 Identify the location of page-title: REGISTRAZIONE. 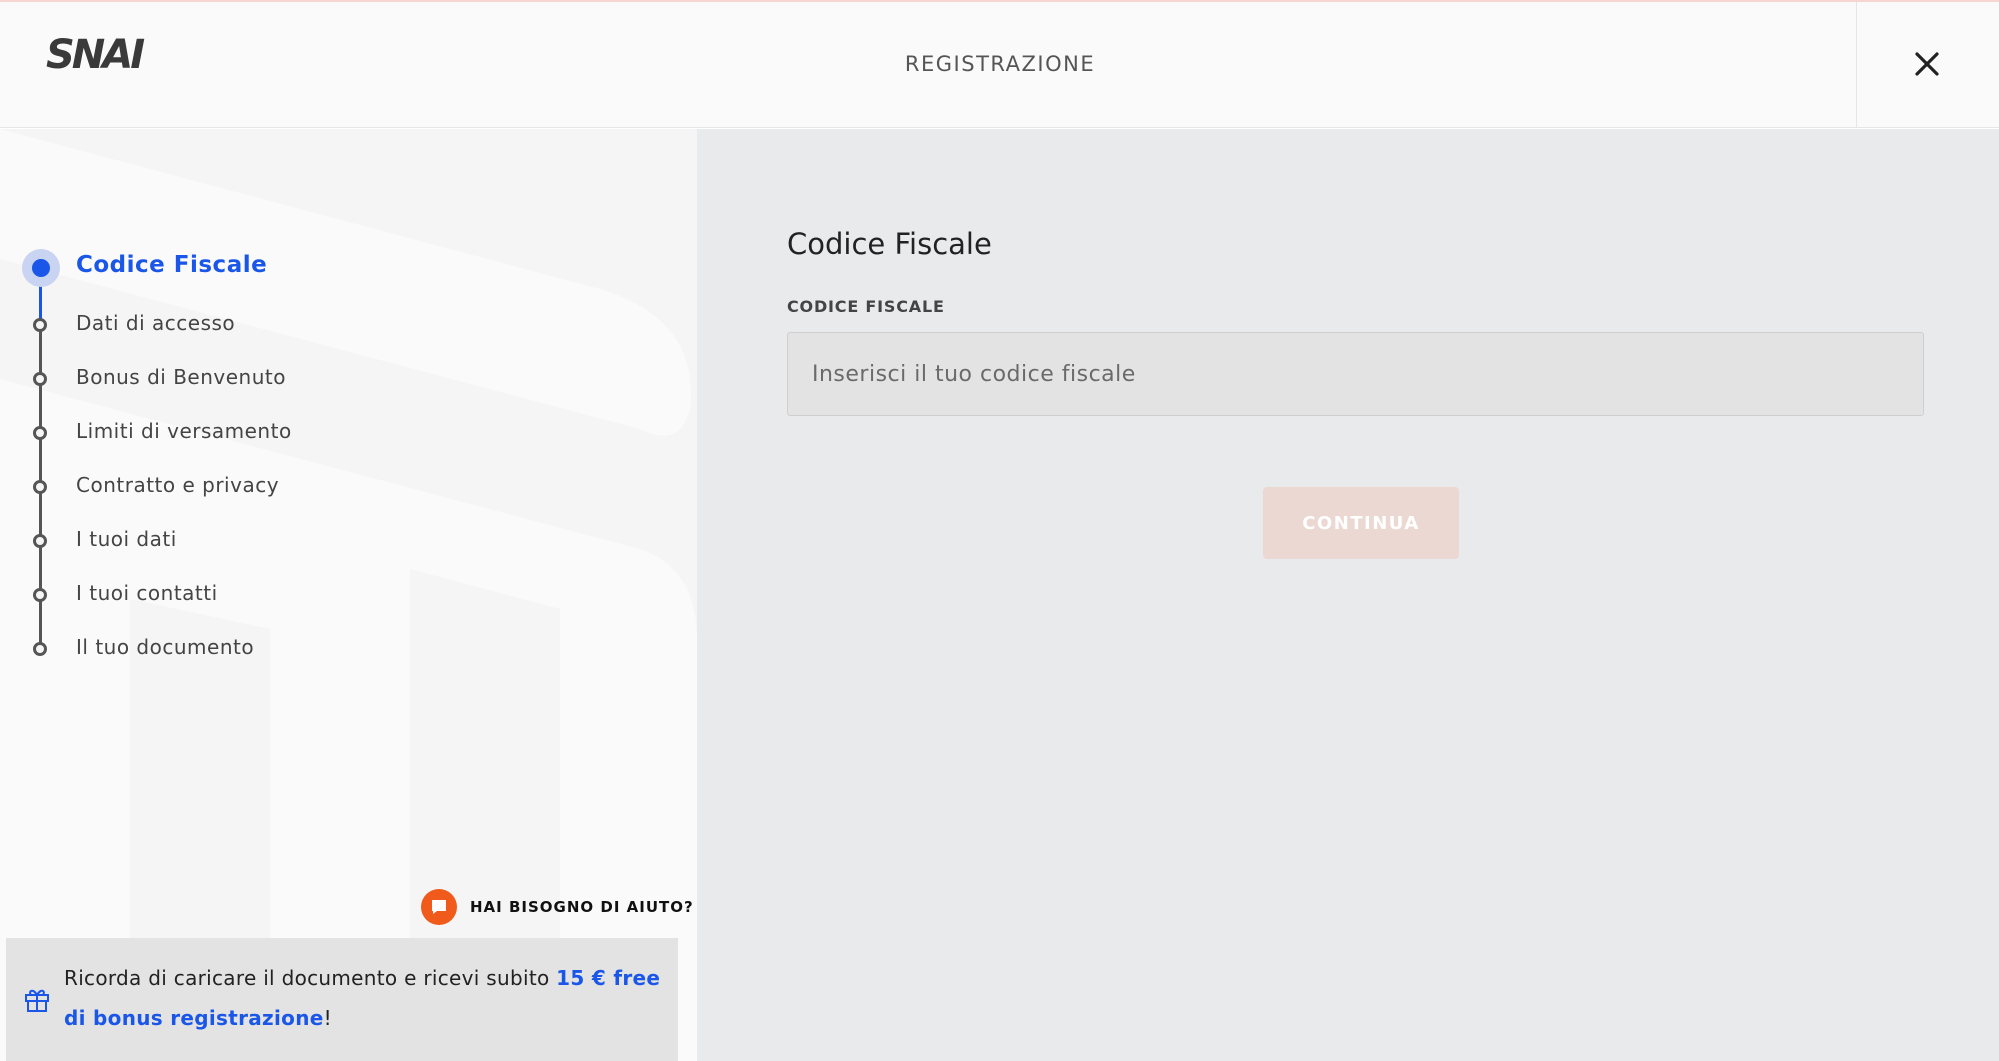
(1000, 64).